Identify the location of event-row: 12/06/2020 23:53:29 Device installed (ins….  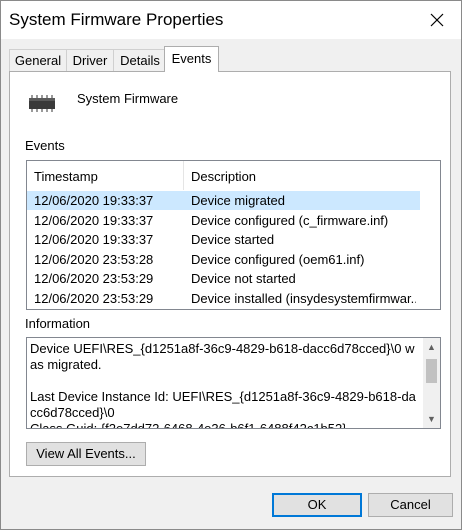
(223, 298).